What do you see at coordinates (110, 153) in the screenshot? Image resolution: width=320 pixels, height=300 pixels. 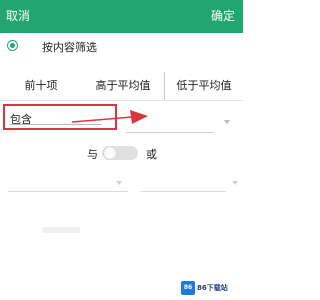 I see `toggle-knob` at bounding box center [110, 153].